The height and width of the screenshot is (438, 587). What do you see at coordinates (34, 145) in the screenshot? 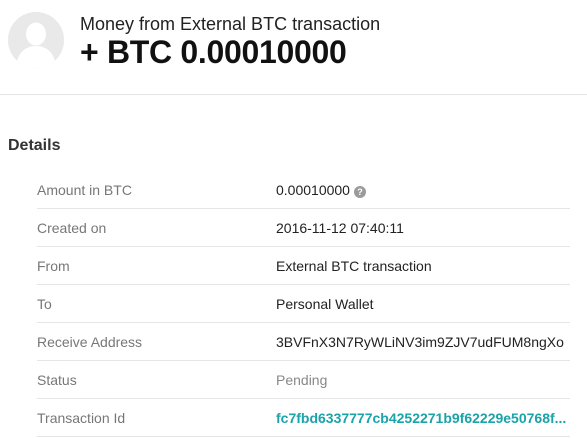
I see `details-heading: Details` at bounding box center [34, 145].